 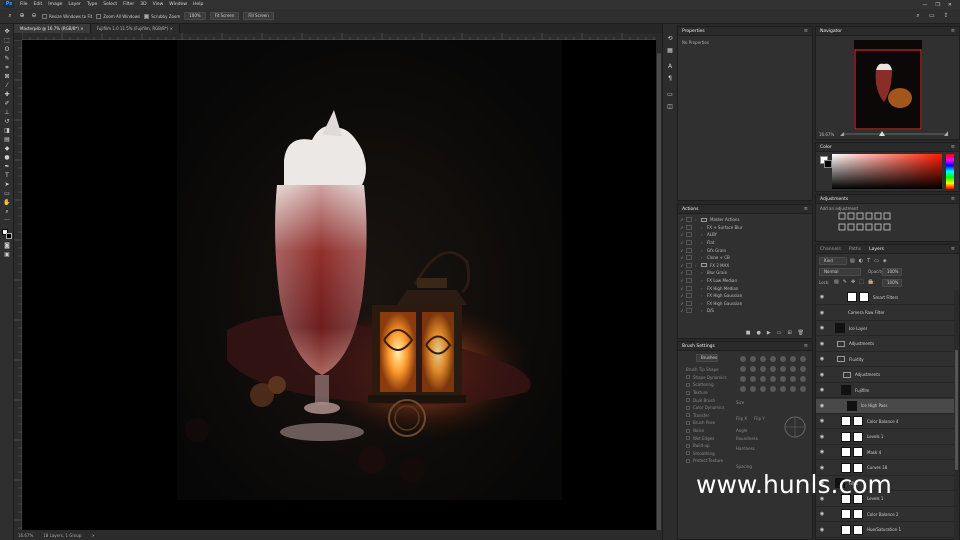 What do you see at coordinates (707, 423) in the screenshot?
I see `brush-setting-item: Brush Pose` at bounding box center [707, 423].